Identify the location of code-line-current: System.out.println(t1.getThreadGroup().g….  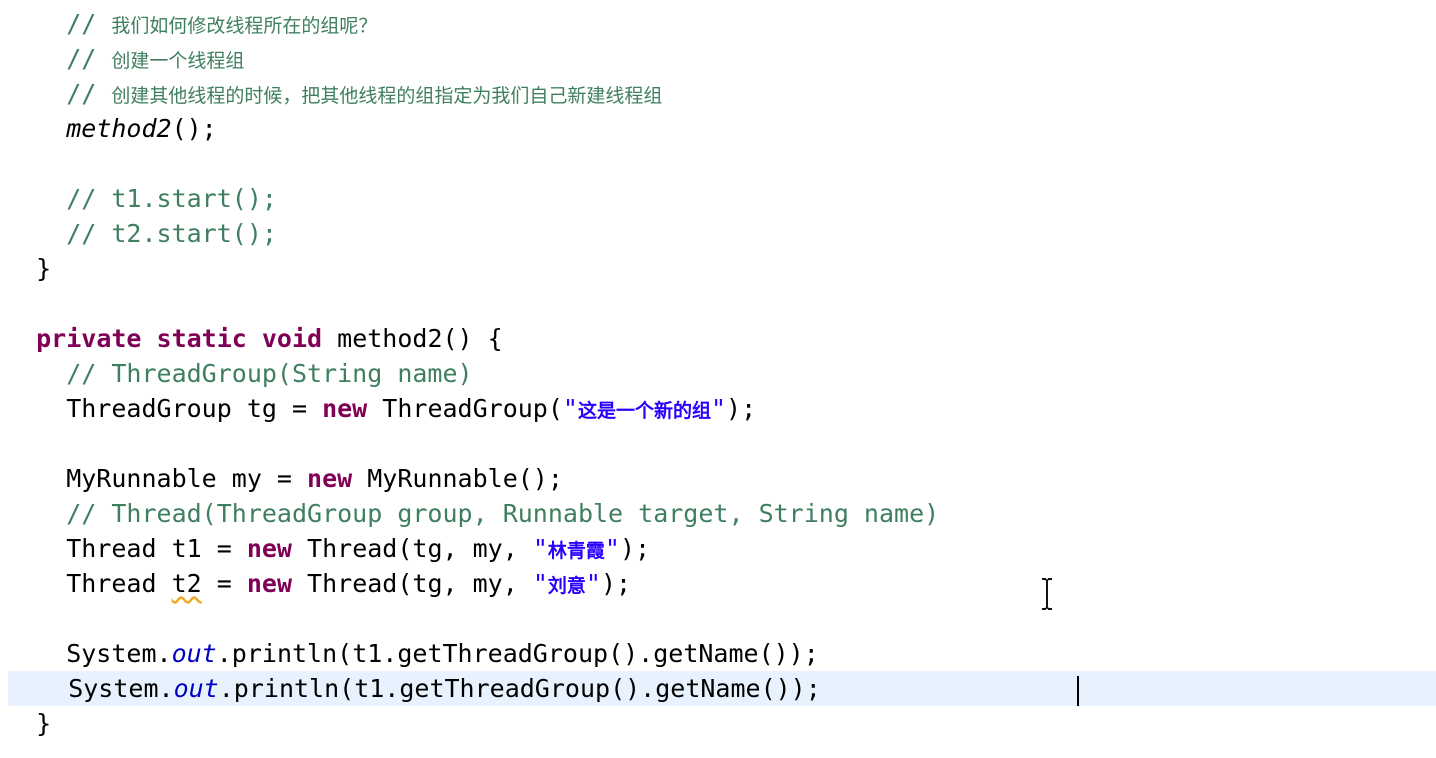
(722, 688).